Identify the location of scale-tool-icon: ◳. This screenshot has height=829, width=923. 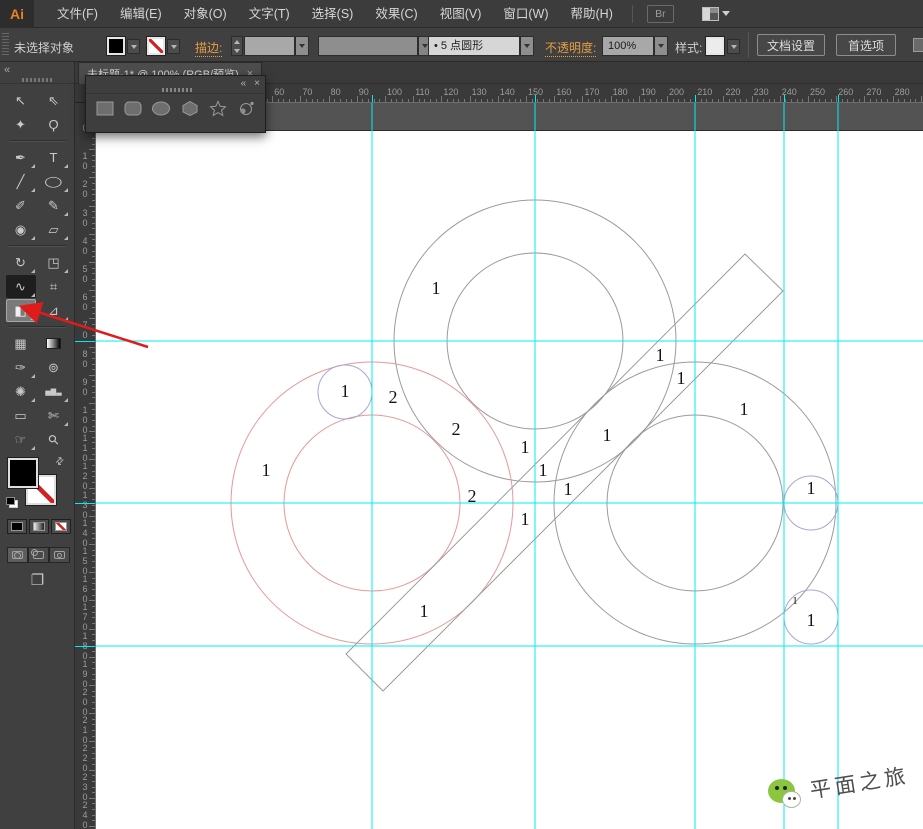
(53, 262).